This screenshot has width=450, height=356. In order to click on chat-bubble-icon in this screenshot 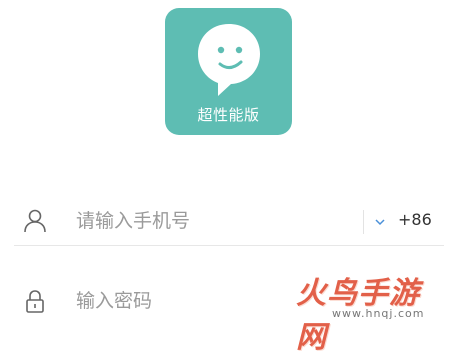, I will do `click(229, 60)`.